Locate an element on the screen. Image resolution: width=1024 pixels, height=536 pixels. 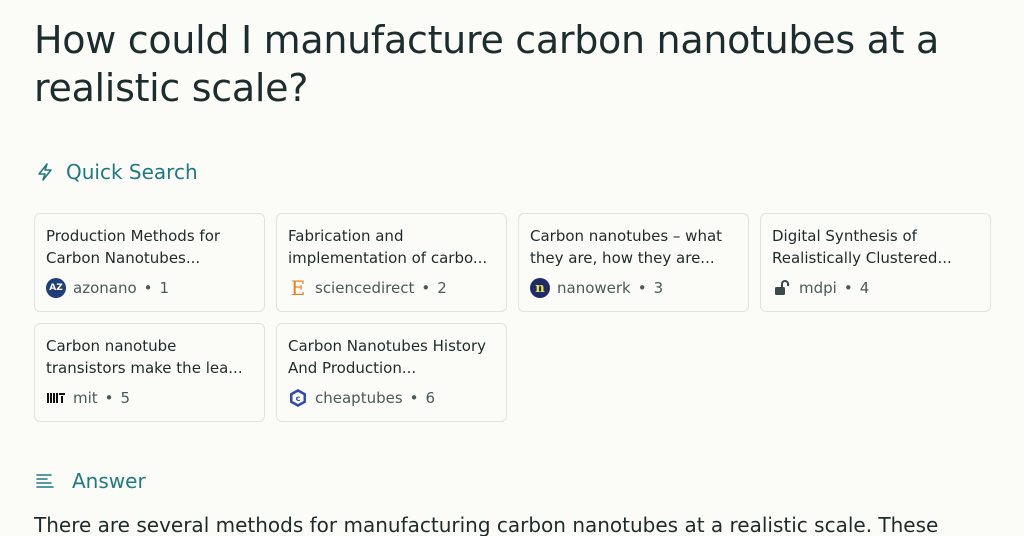
source-site: cheaptubes is located at coordinates (359, 398).